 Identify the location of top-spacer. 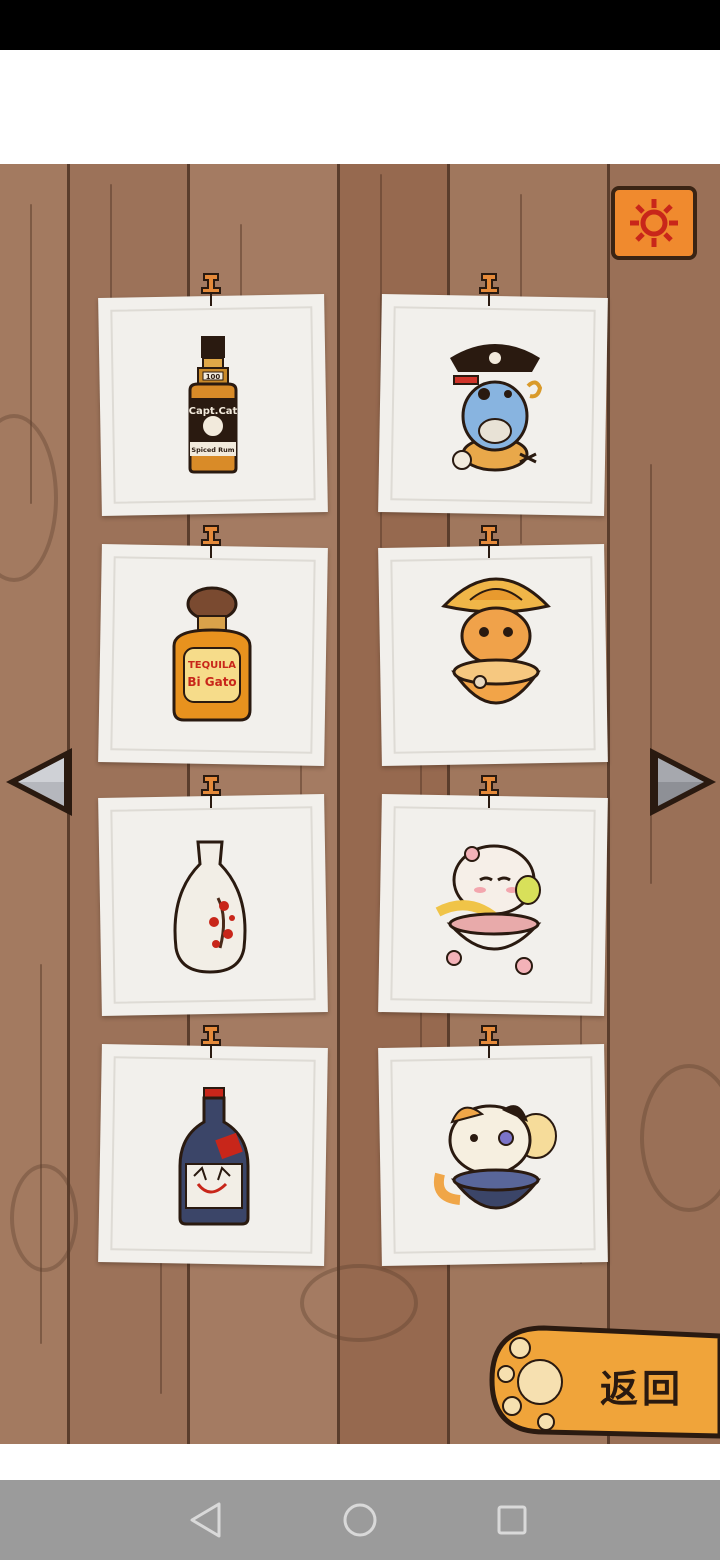
(360, 107).